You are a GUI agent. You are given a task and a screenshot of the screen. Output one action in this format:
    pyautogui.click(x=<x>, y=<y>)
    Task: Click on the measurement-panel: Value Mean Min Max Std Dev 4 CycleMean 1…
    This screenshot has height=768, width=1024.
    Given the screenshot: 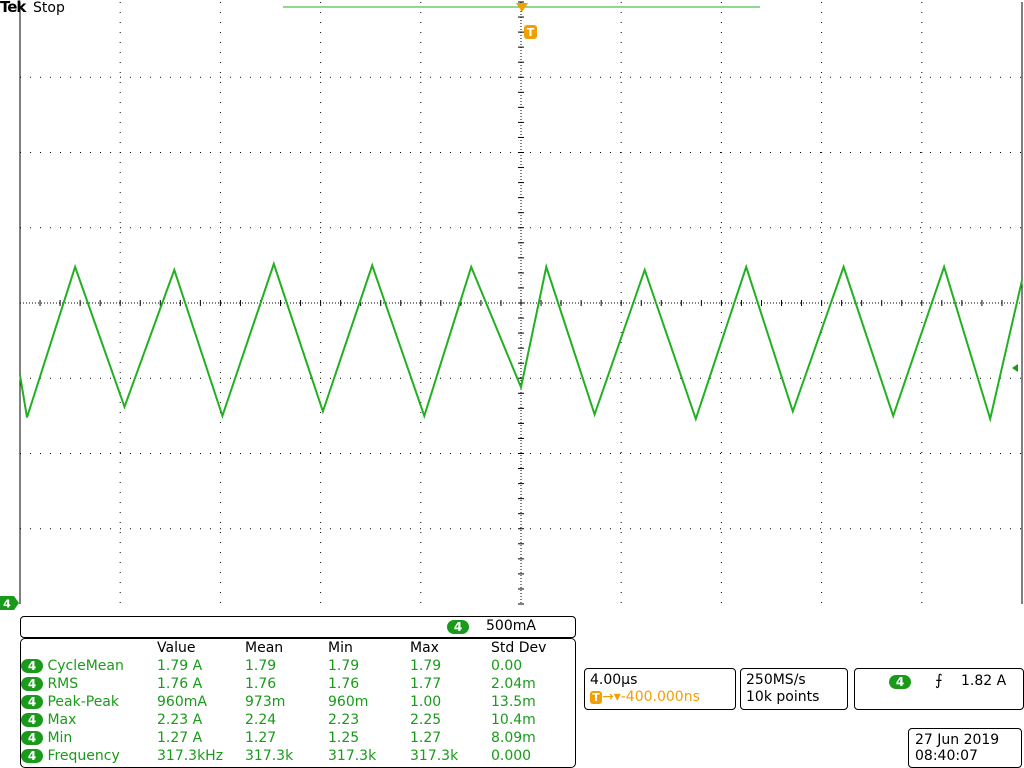 What is the action you would take?
    pyautogui.click(x=298, y=703)
    